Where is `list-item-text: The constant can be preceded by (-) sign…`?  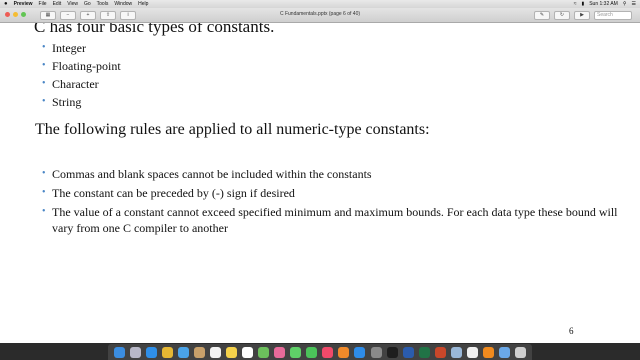
list-item-text: The constant can be preceded by (-) sign… is located at coordinates (173, 193).